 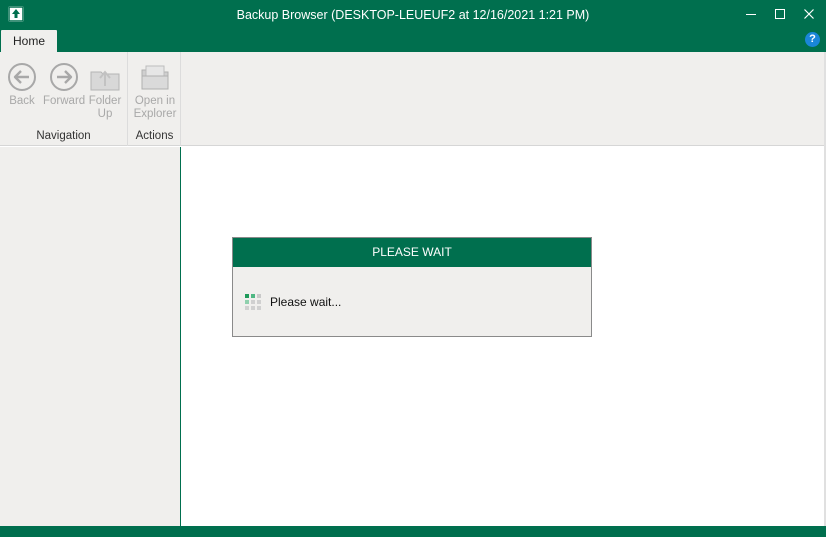 I want to click on ribbon-tab-strip: Home ?, so click(x=413, y=41).